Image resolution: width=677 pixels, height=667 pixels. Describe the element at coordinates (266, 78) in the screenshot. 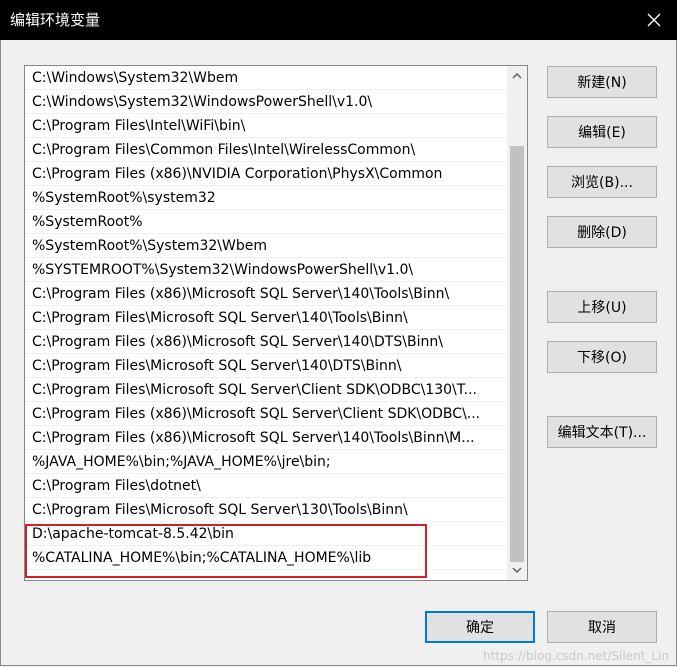

I see `path-list-item: C:\Windows\System32\Wbem` at that location.